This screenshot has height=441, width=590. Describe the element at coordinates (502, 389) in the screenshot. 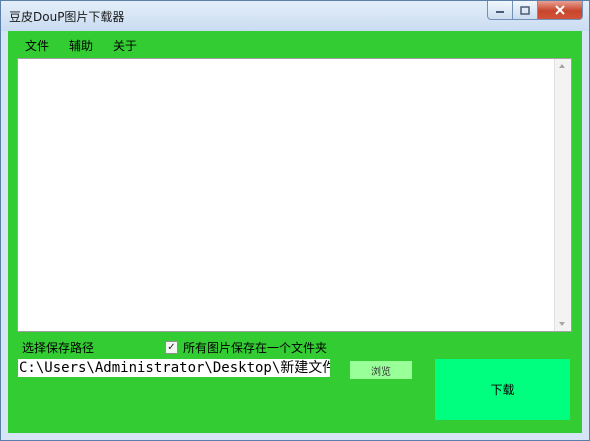

I see `download-button: 下载` at that location.